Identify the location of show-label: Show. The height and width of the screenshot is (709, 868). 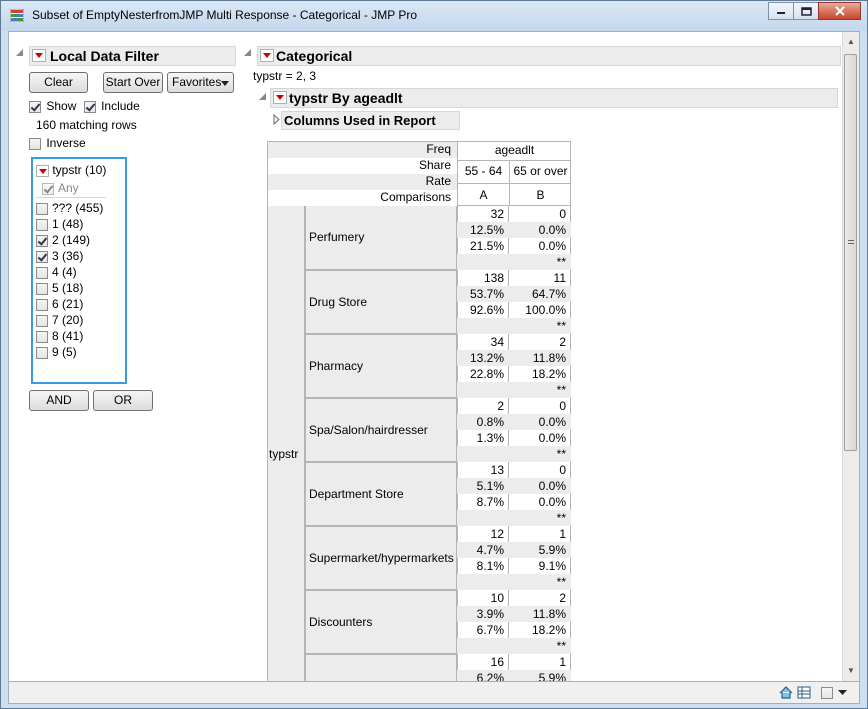
(61, 106).